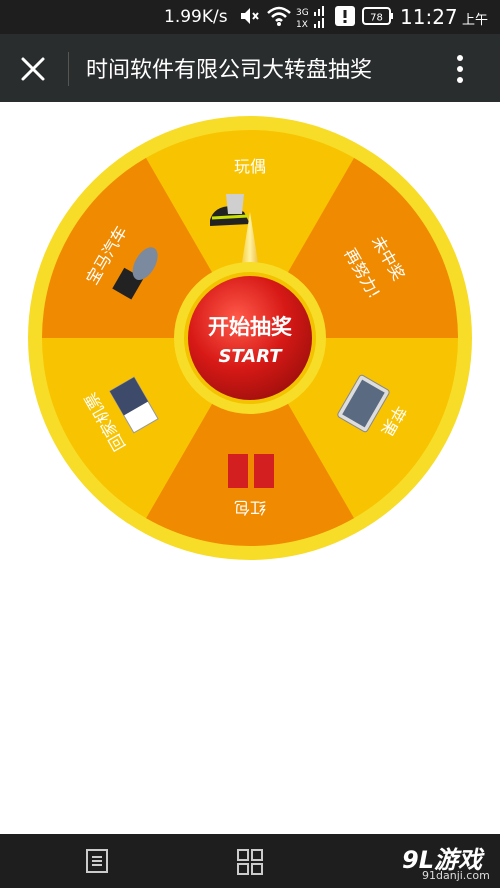 The height and width of the screenshot is (888, 500). Describe the element at coordinates (33, 69) in the screenshot. I see `close-icon` at that location.